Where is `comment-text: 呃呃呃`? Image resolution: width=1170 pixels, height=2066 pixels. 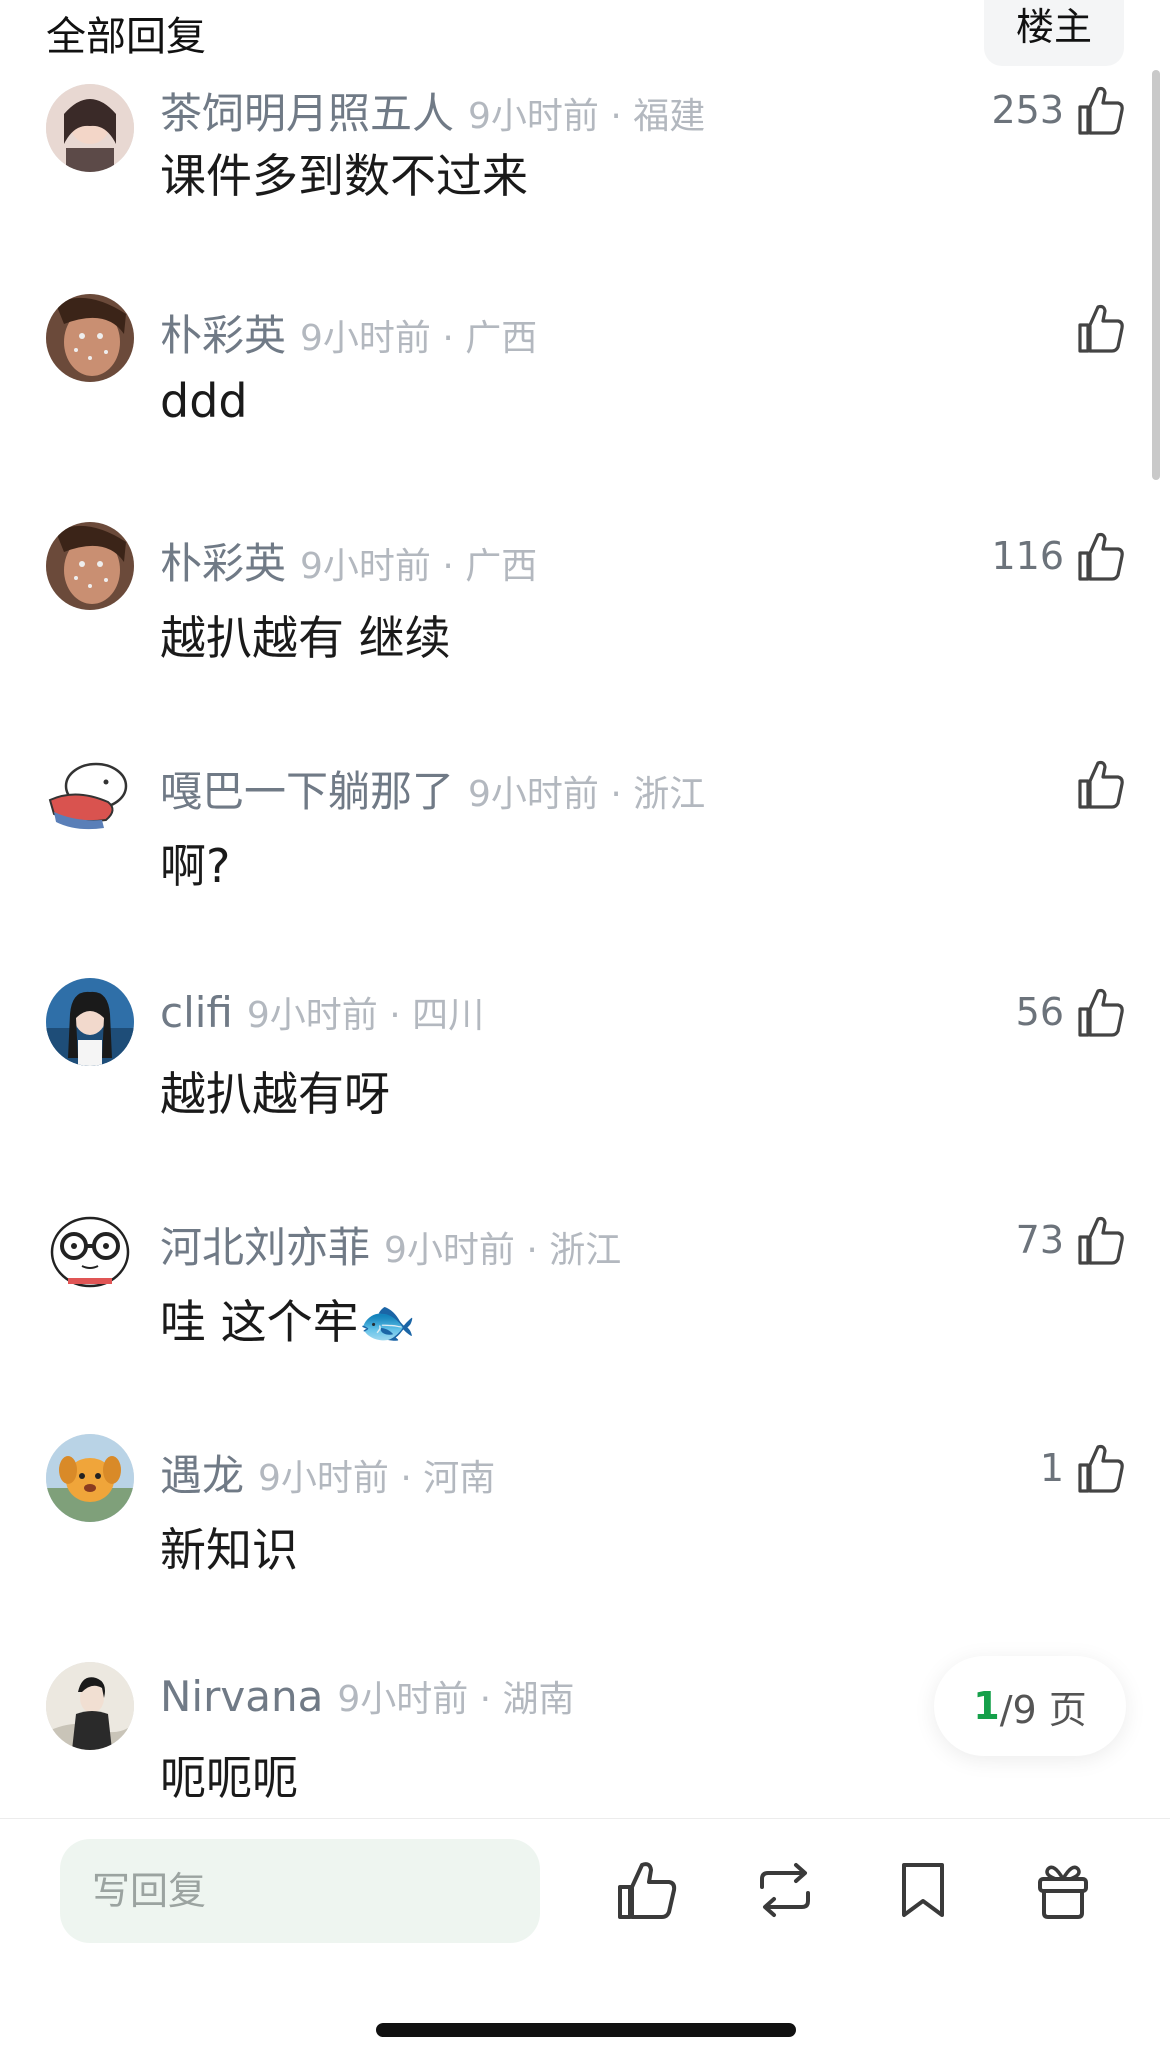
comment-text: 呃呃呃 is located at coordinates (229, 1775).